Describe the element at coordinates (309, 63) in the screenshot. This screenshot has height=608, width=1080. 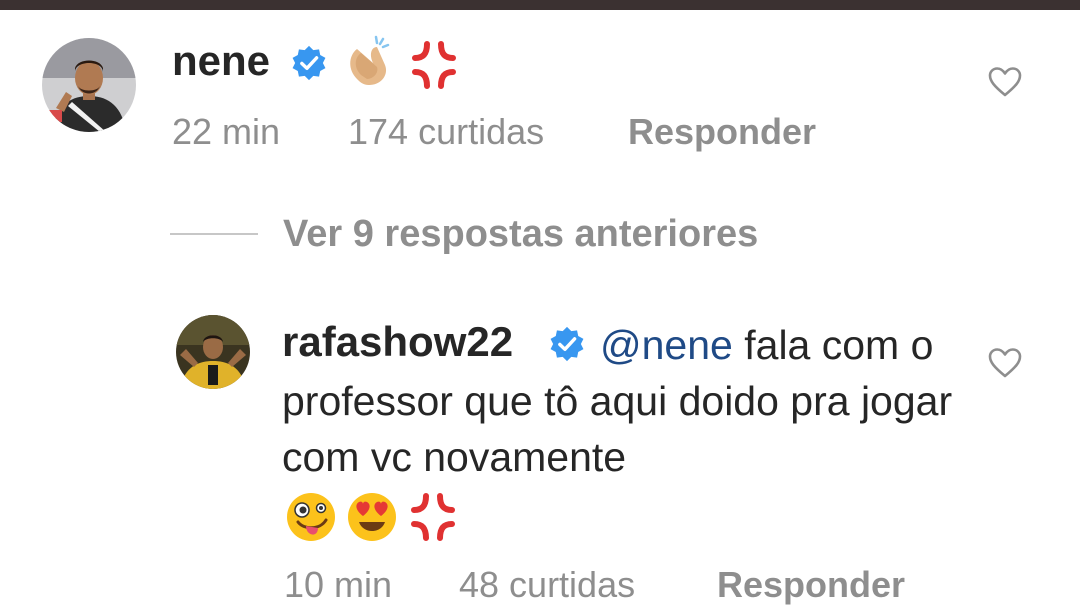
I see `verified-badge-icon` at that location.